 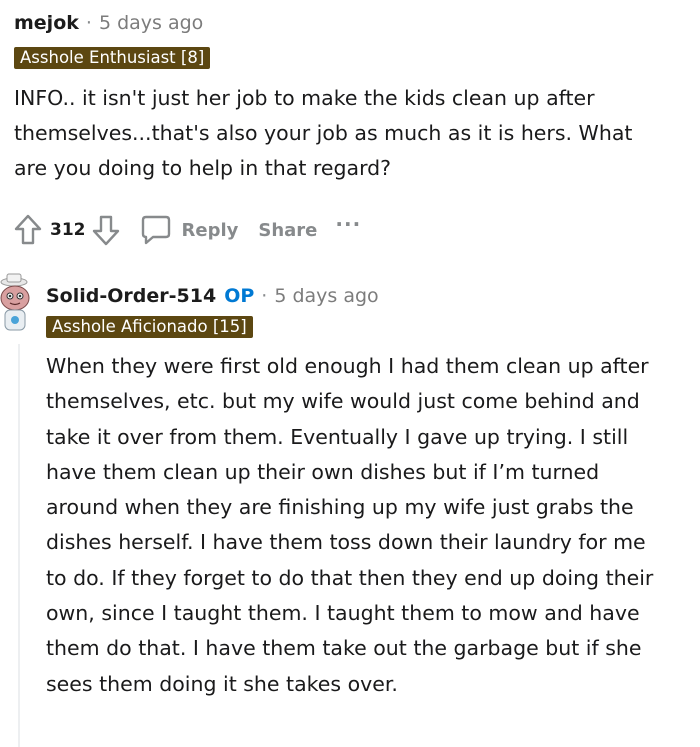 I want to click on thread-line, so click(x=19, y=545).